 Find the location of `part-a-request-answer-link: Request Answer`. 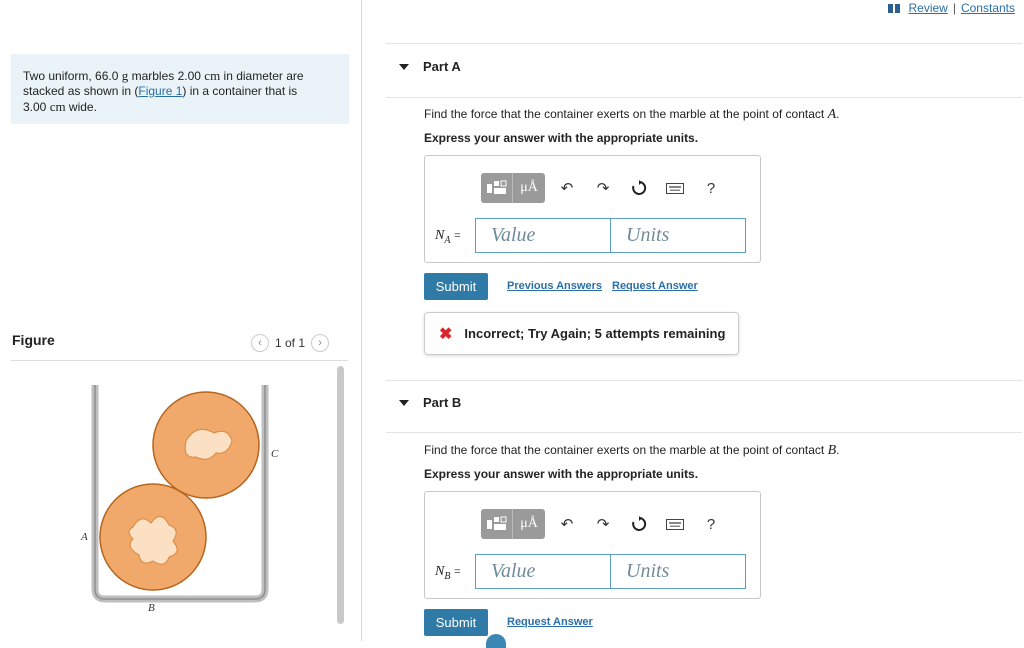

part-a-request-answer-link: Request Answer is located at coordinates (655, 286).